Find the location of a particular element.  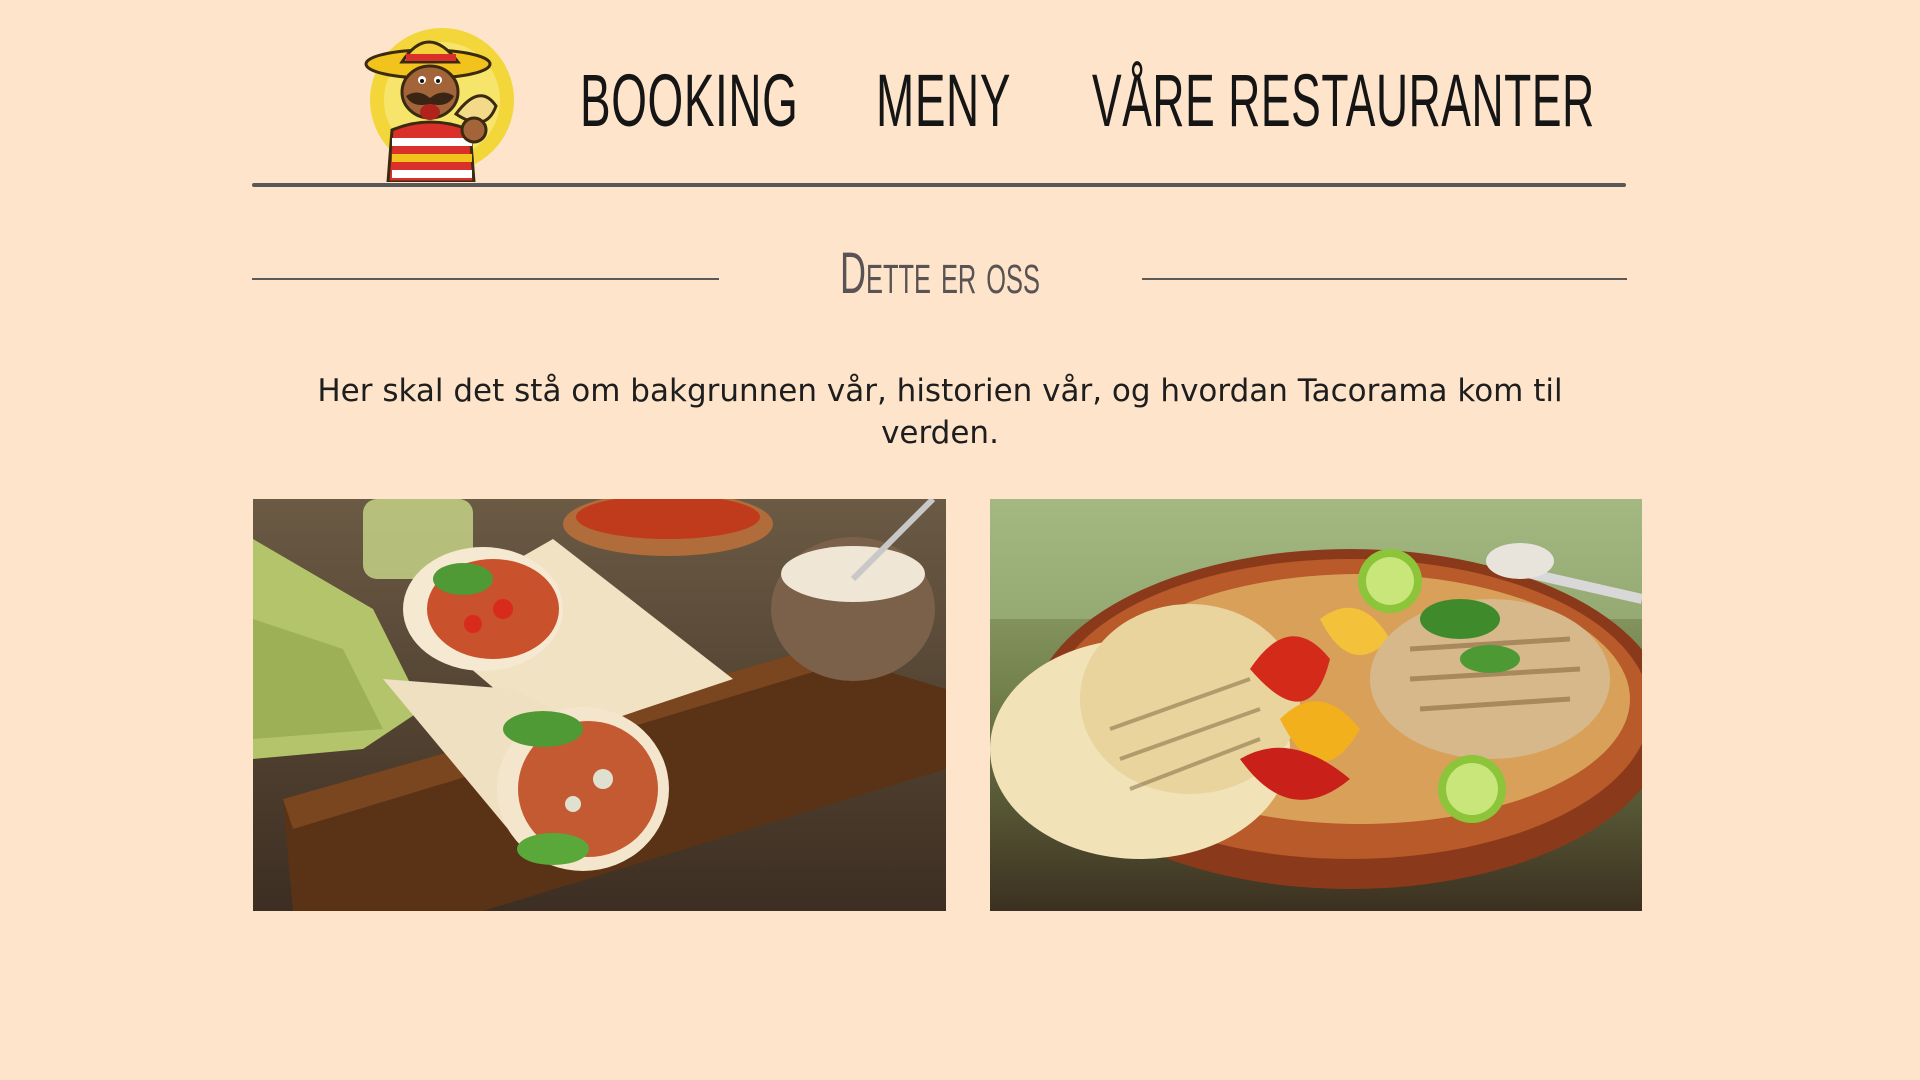

nav-booking: BOOKING is located at coordinates (689, 101).